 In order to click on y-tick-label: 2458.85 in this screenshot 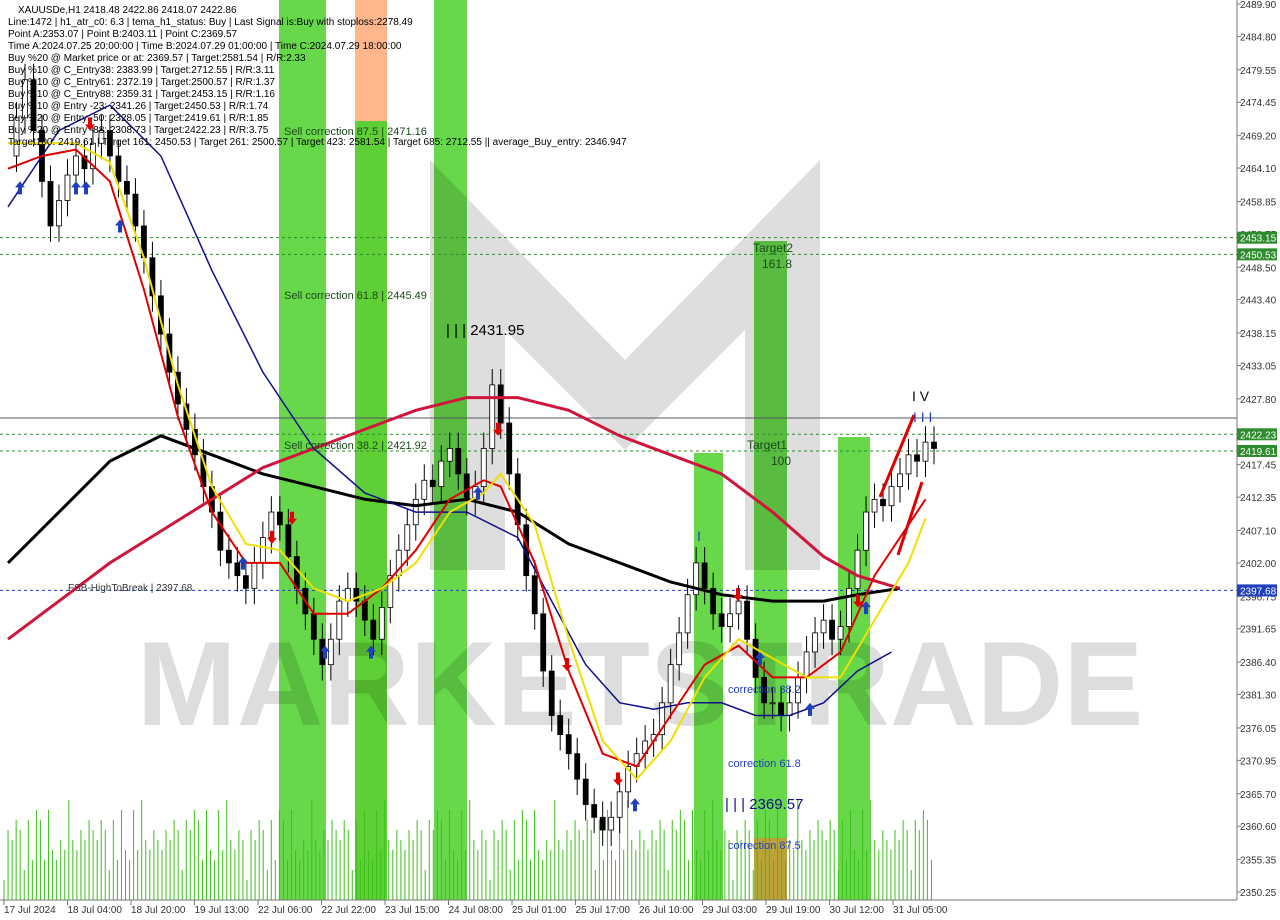, I will do `click(1258, 202)`.